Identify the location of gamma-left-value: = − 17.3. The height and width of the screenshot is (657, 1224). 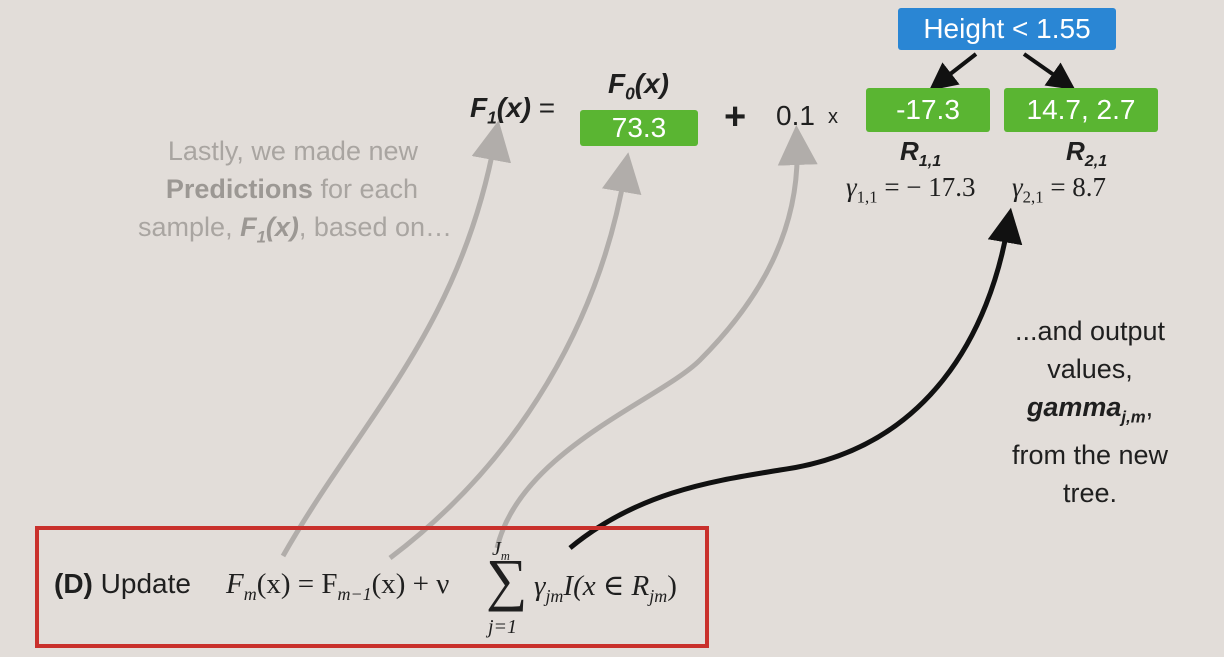
(926, 187).